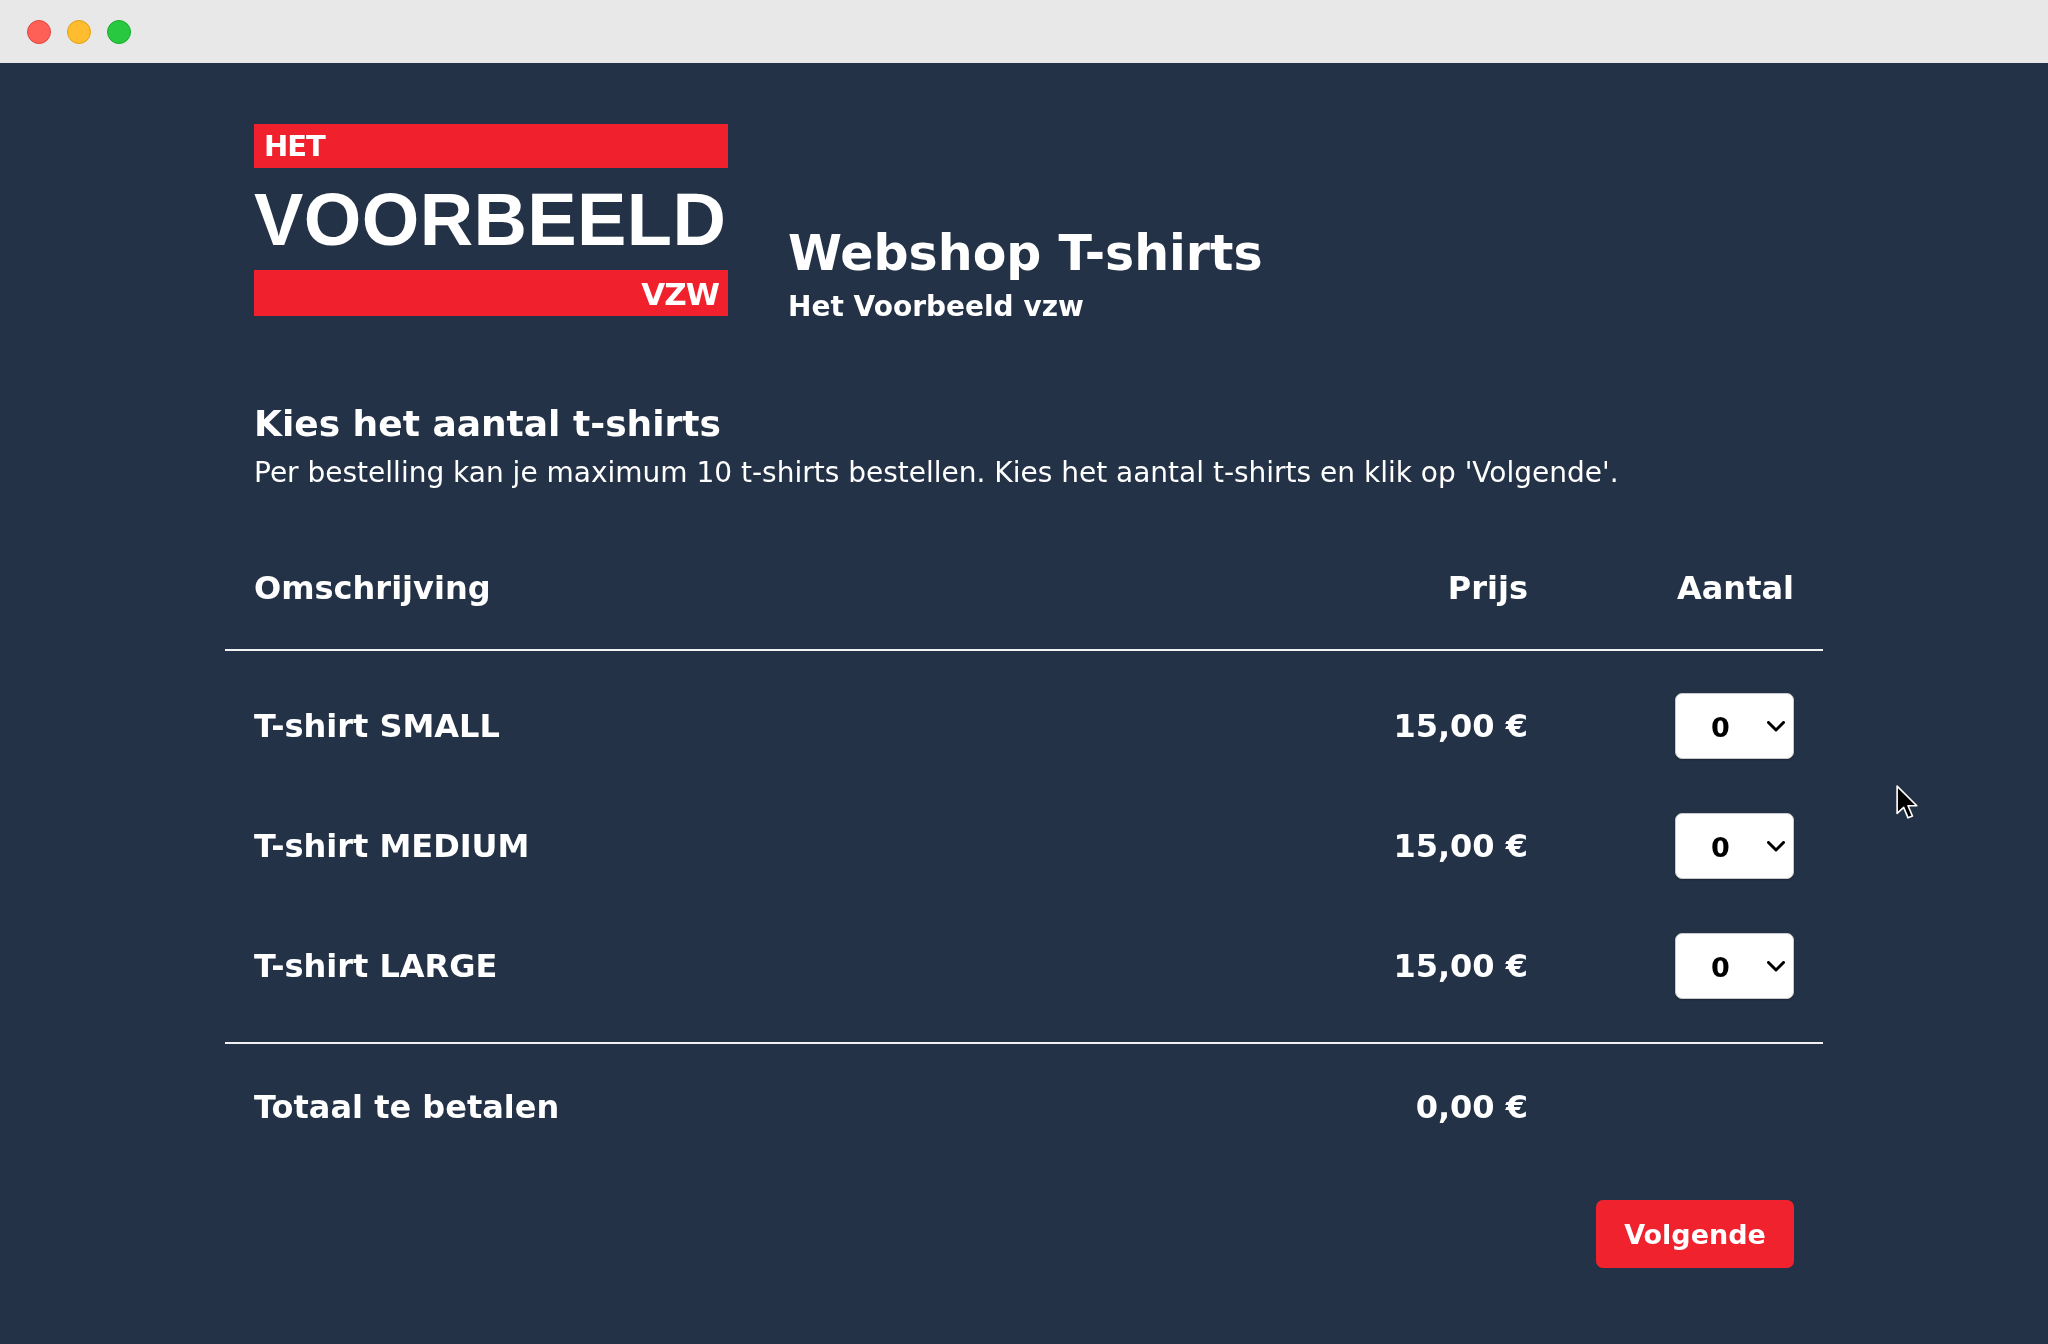  I want to click on logo-banner: HET, so click(491, 146).